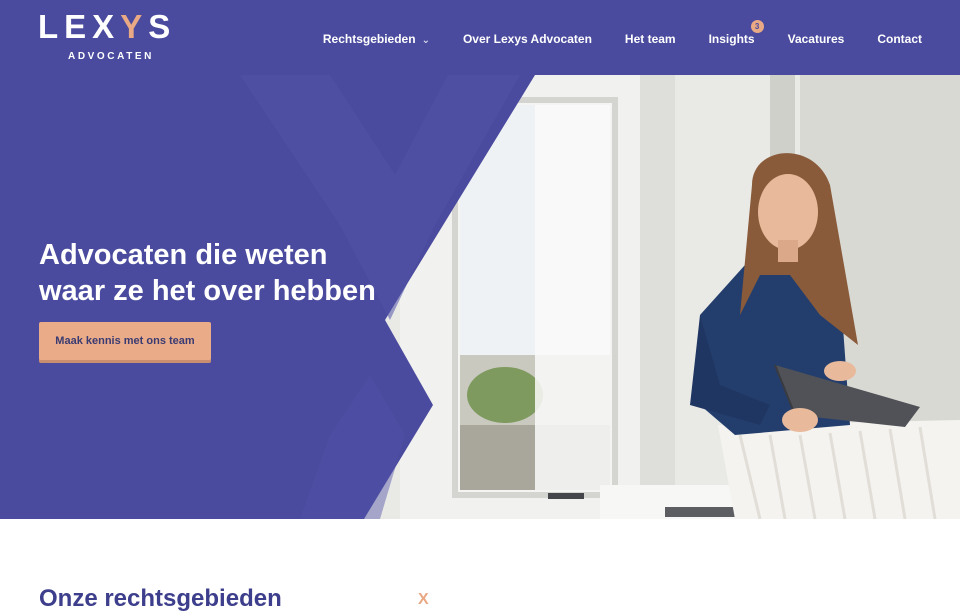 This screenshot has width=960, height=614. I want to click on insights-count-badge: 3, so click(757, 26).